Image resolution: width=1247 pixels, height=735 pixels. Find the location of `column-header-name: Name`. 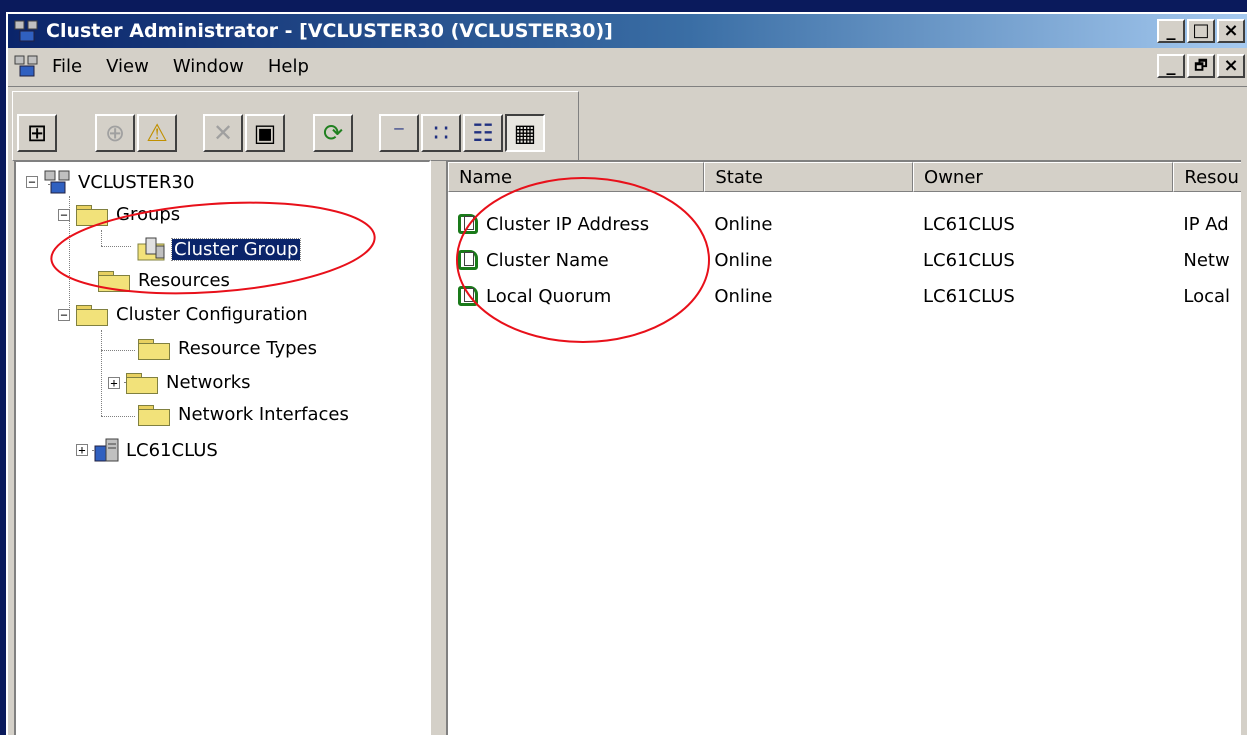

column-header-name: Name is located at coordinates (576, 177).